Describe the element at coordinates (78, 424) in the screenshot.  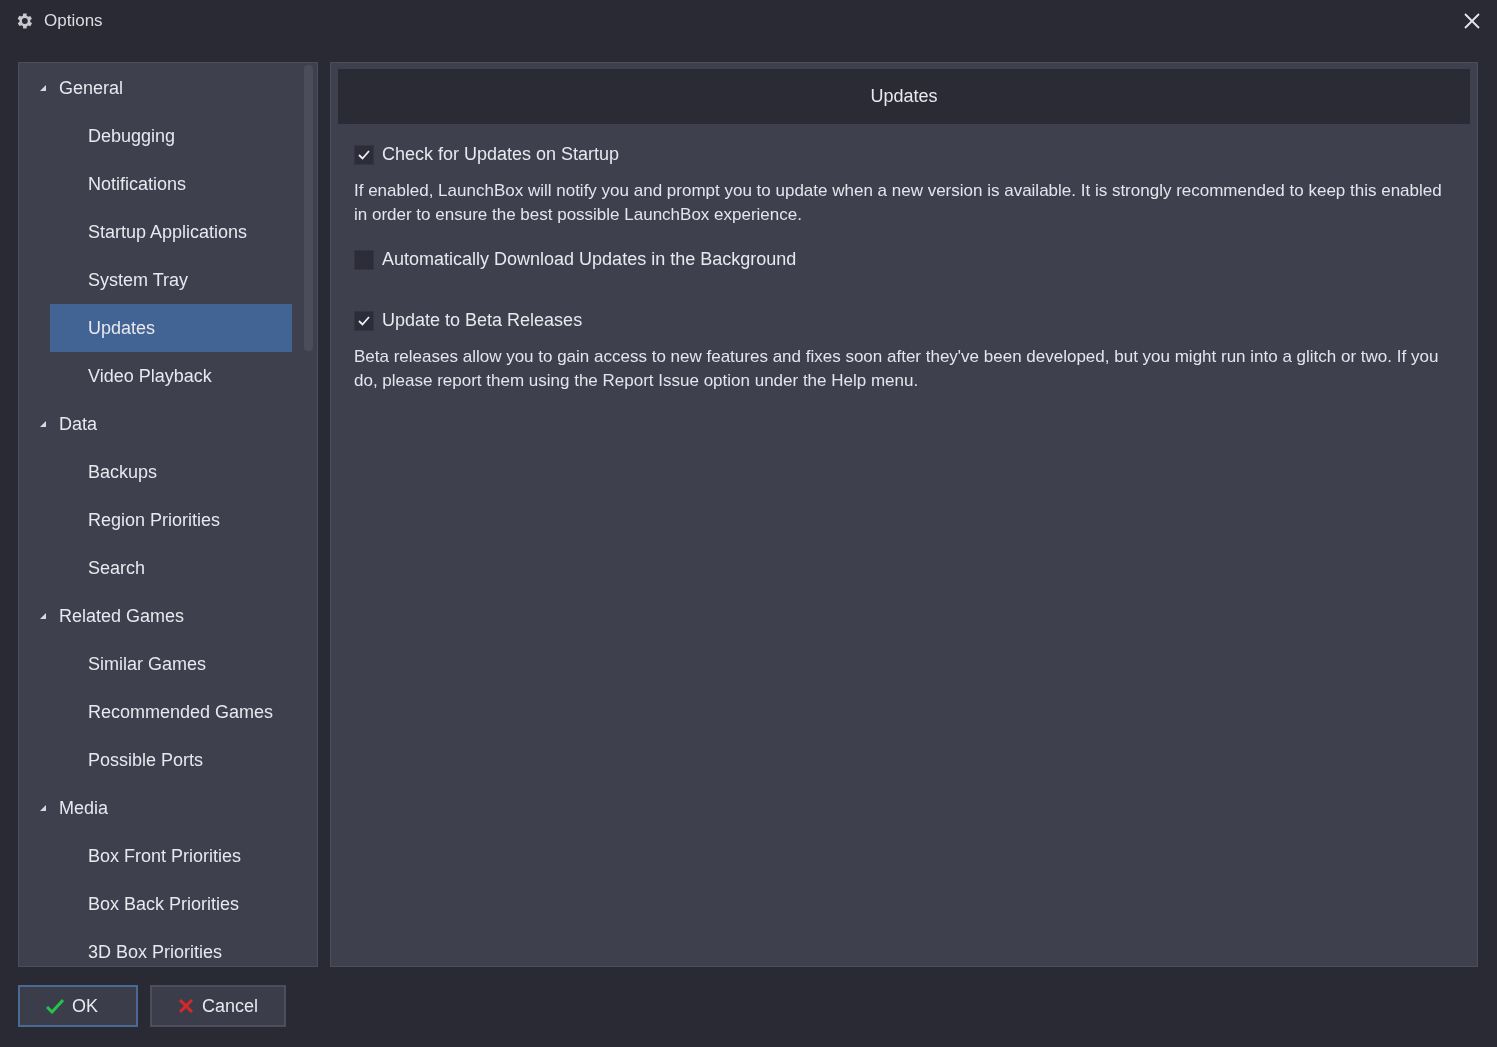
I see `group-label: Data` at that location.